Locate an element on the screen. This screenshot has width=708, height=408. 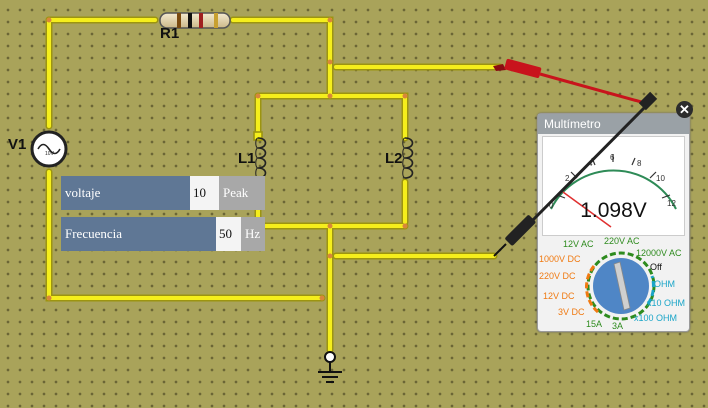
voltage-value-input: 10 is located at coordinates (204, 193).